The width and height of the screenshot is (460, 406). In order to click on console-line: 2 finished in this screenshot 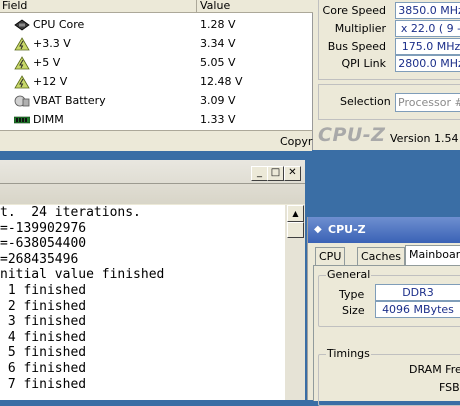, I will do `click(43, 306)`.